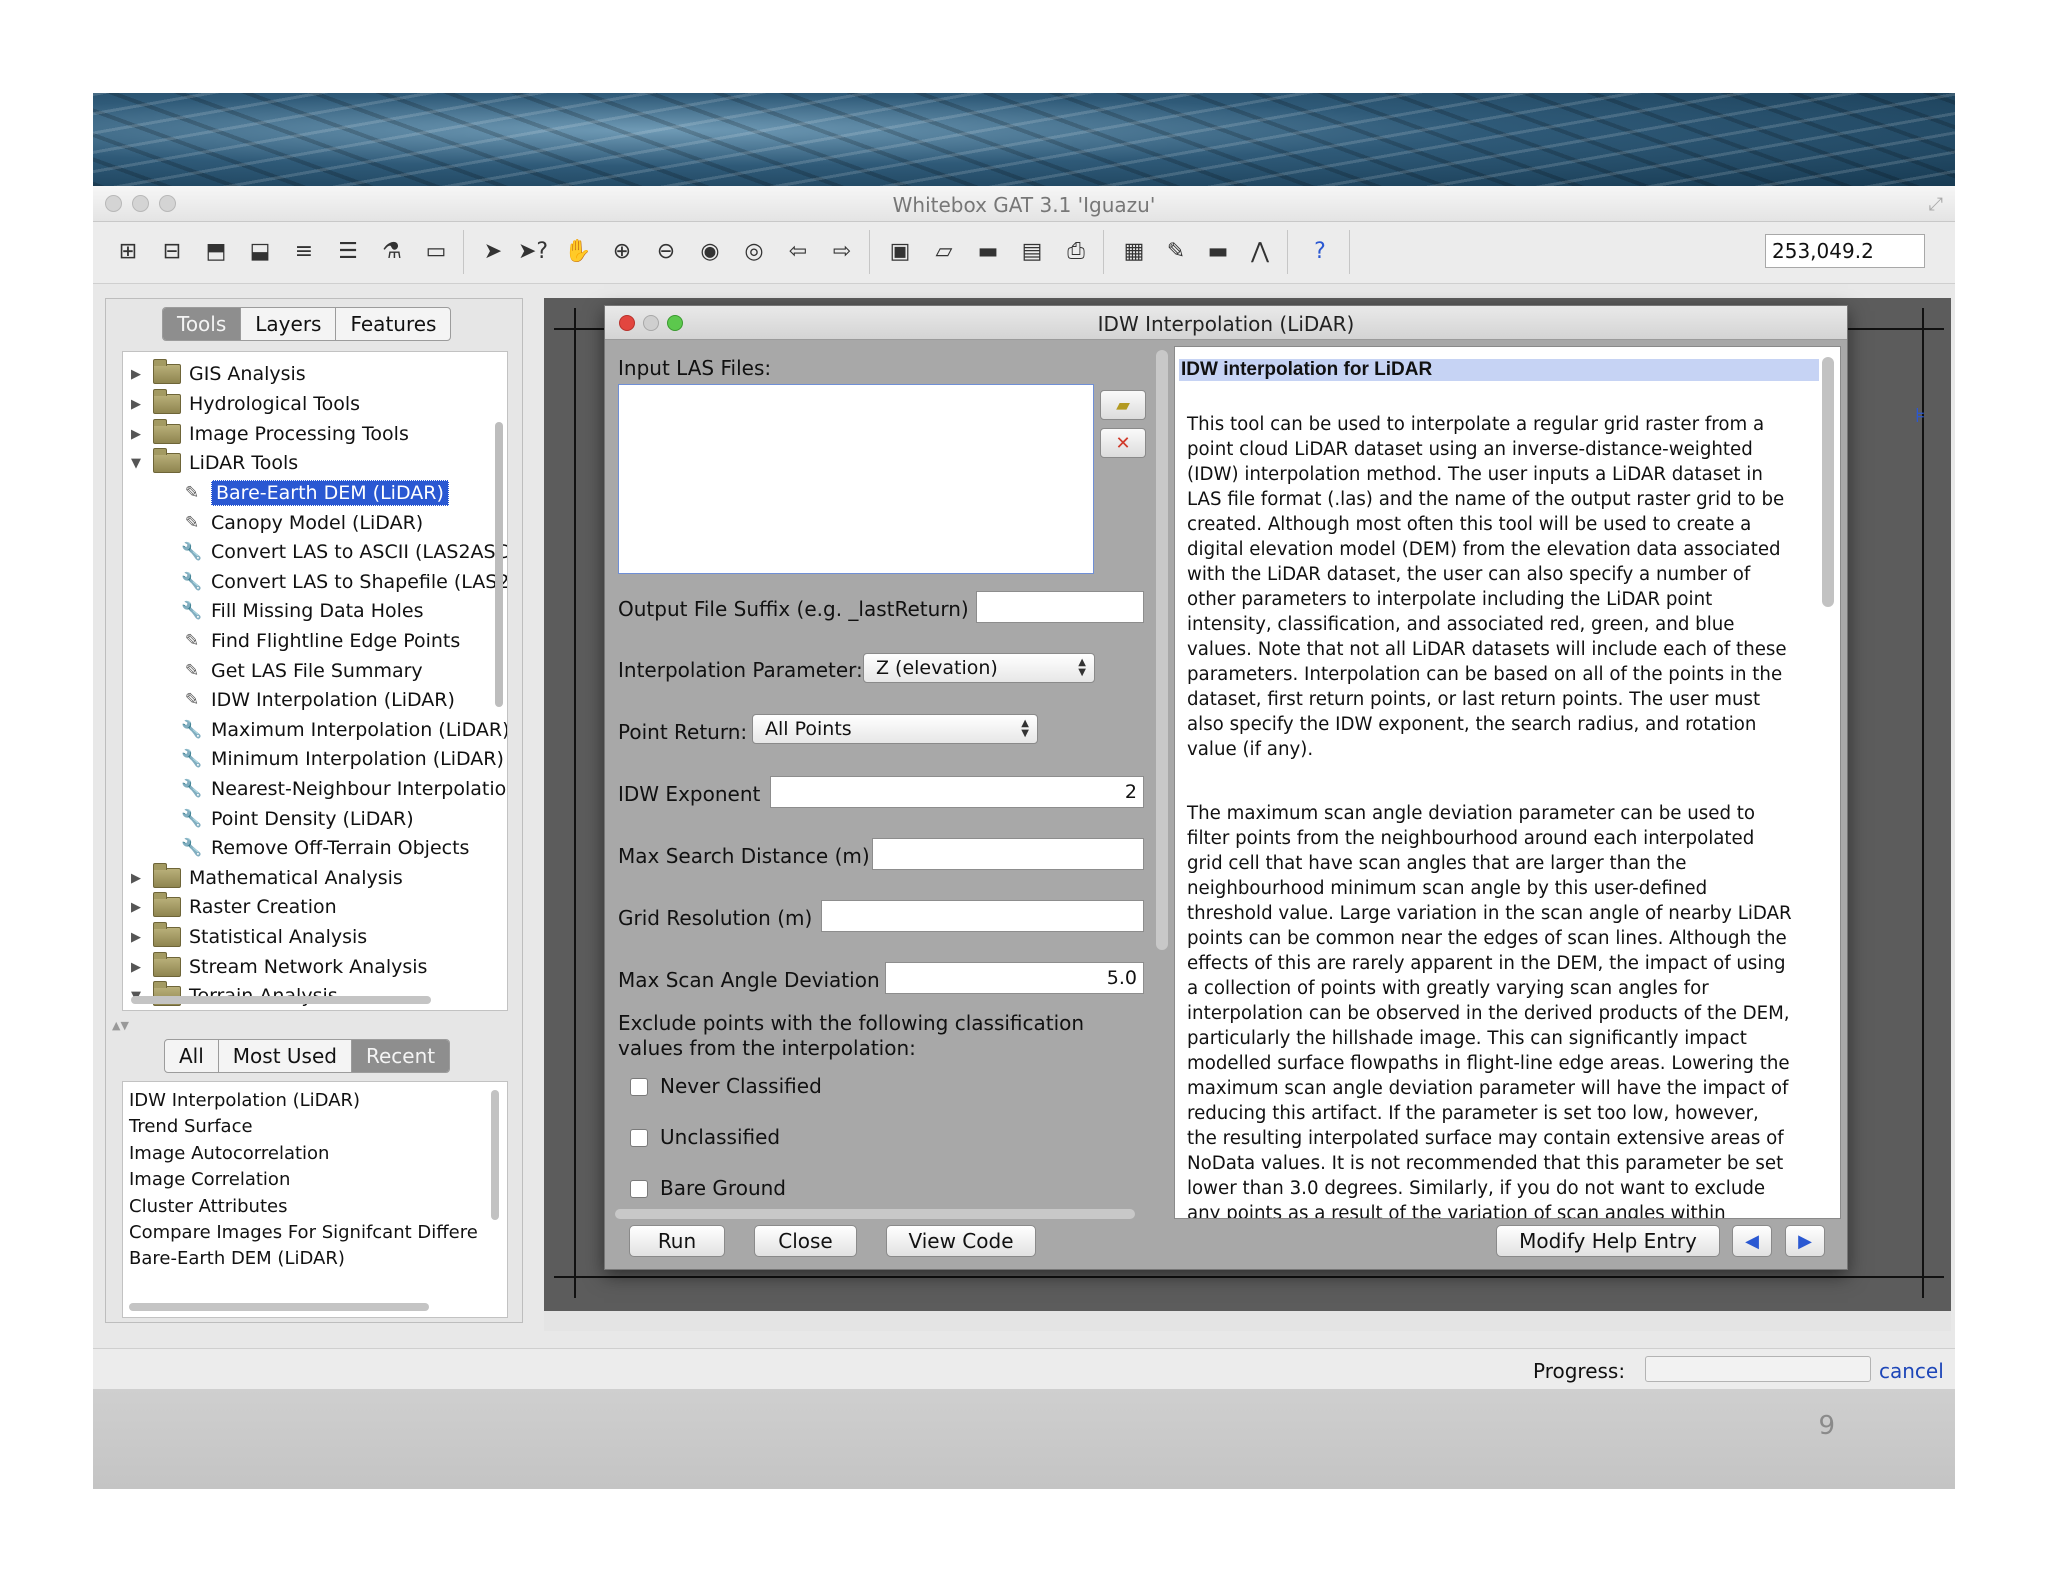  What do you see at coordinates (988, 251) in the screenshot?
I see `folder-icon: ▬` at bounding box center [988, 251].